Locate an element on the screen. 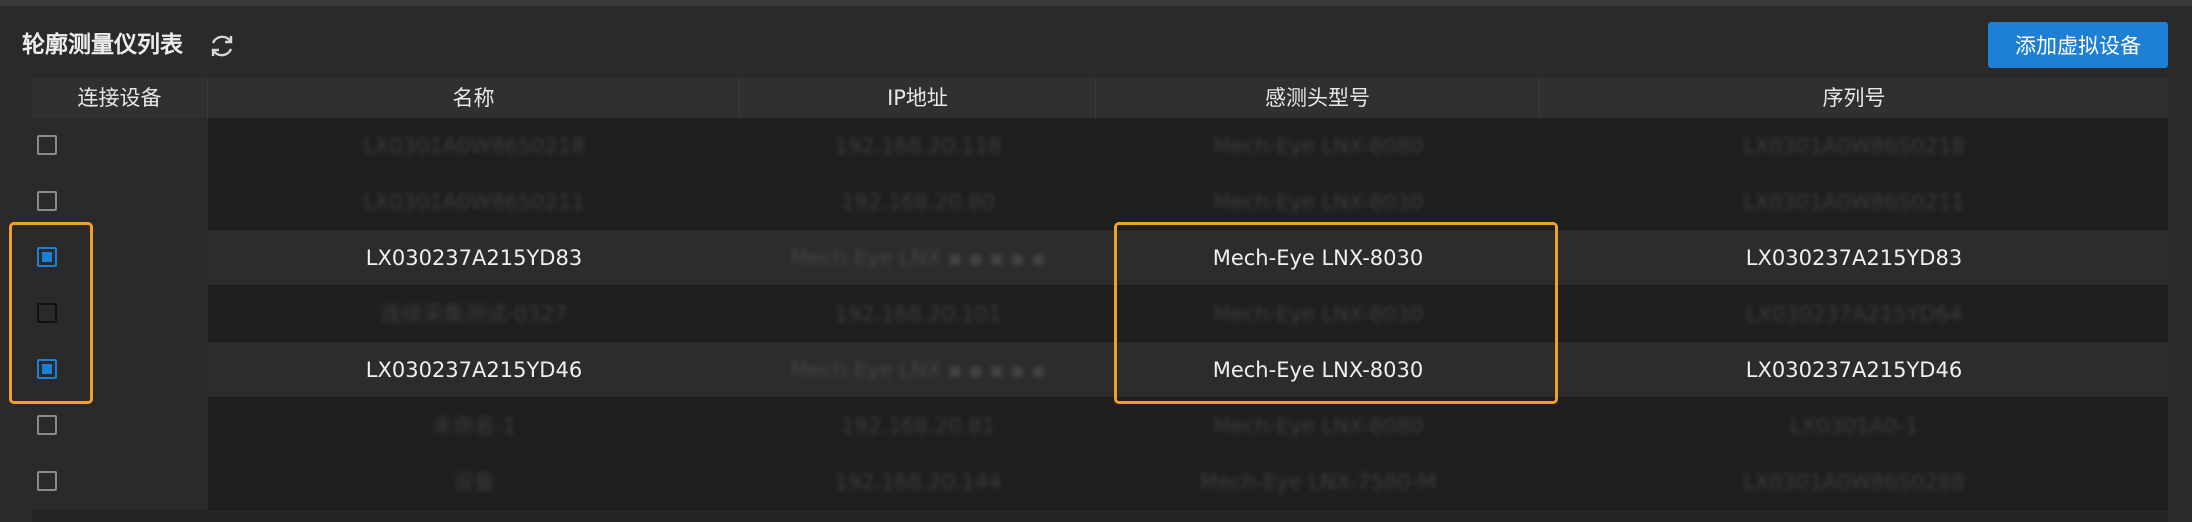  device-ip: 192.168.20.144 is located at coordinates (918, 482).